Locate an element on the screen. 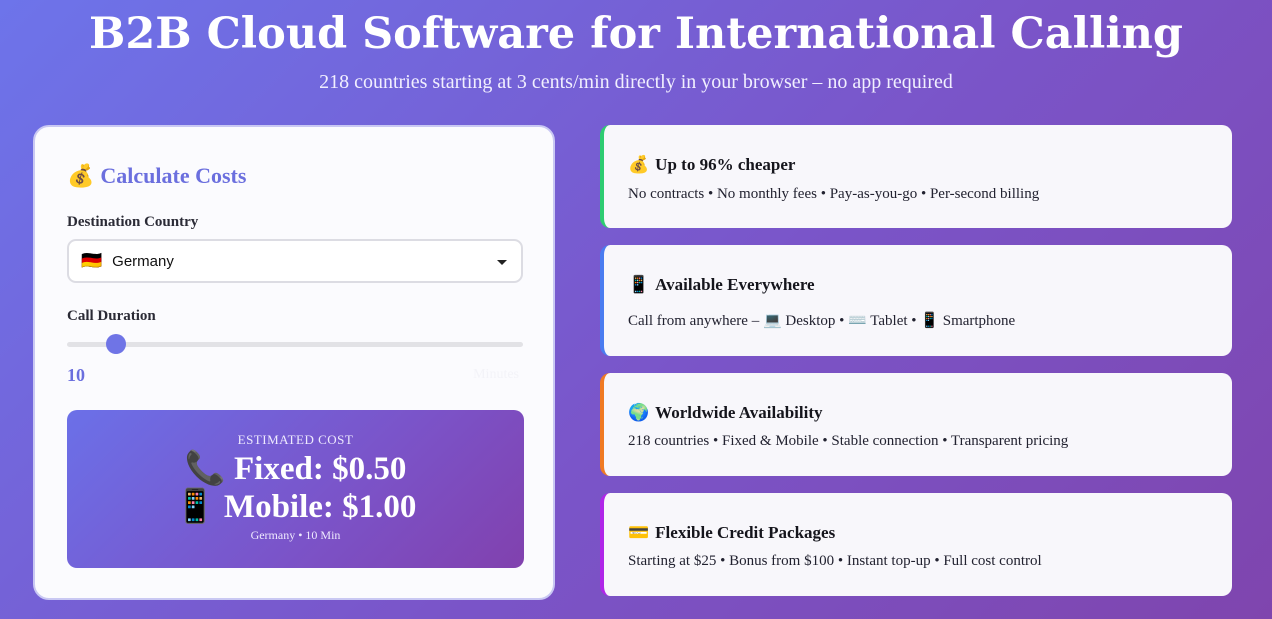  feature-title-worldwide: 🌍 Worldwide Availability is located at coordinates (725, 413).